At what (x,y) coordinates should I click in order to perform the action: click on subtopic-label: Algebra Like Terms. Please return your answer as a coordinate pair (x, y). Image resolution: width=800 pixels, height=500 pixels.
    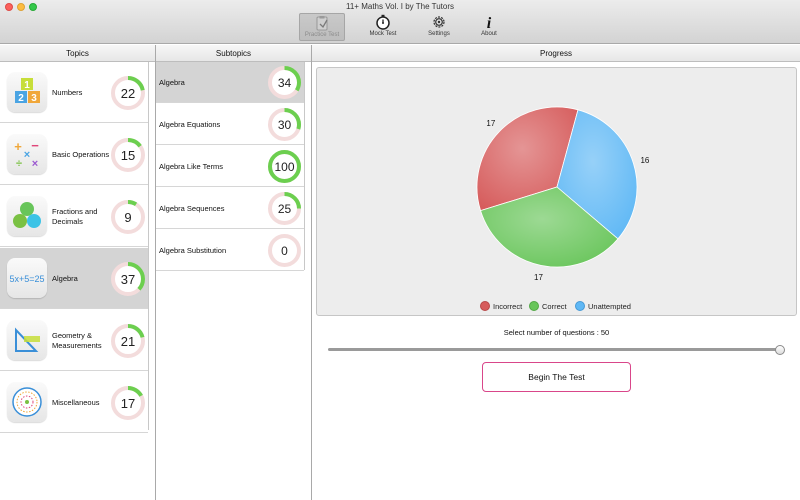
    Looking at the image, I should click on (191, 166).